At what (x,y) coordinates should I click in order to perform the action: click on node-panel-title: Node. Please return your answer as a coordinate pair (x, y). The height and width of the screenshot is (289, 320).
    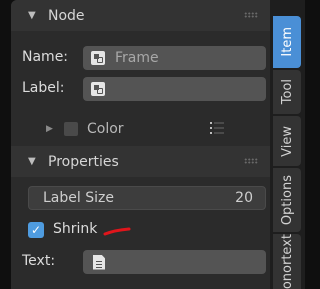
    Looking at the image, I should click on (66, 15).